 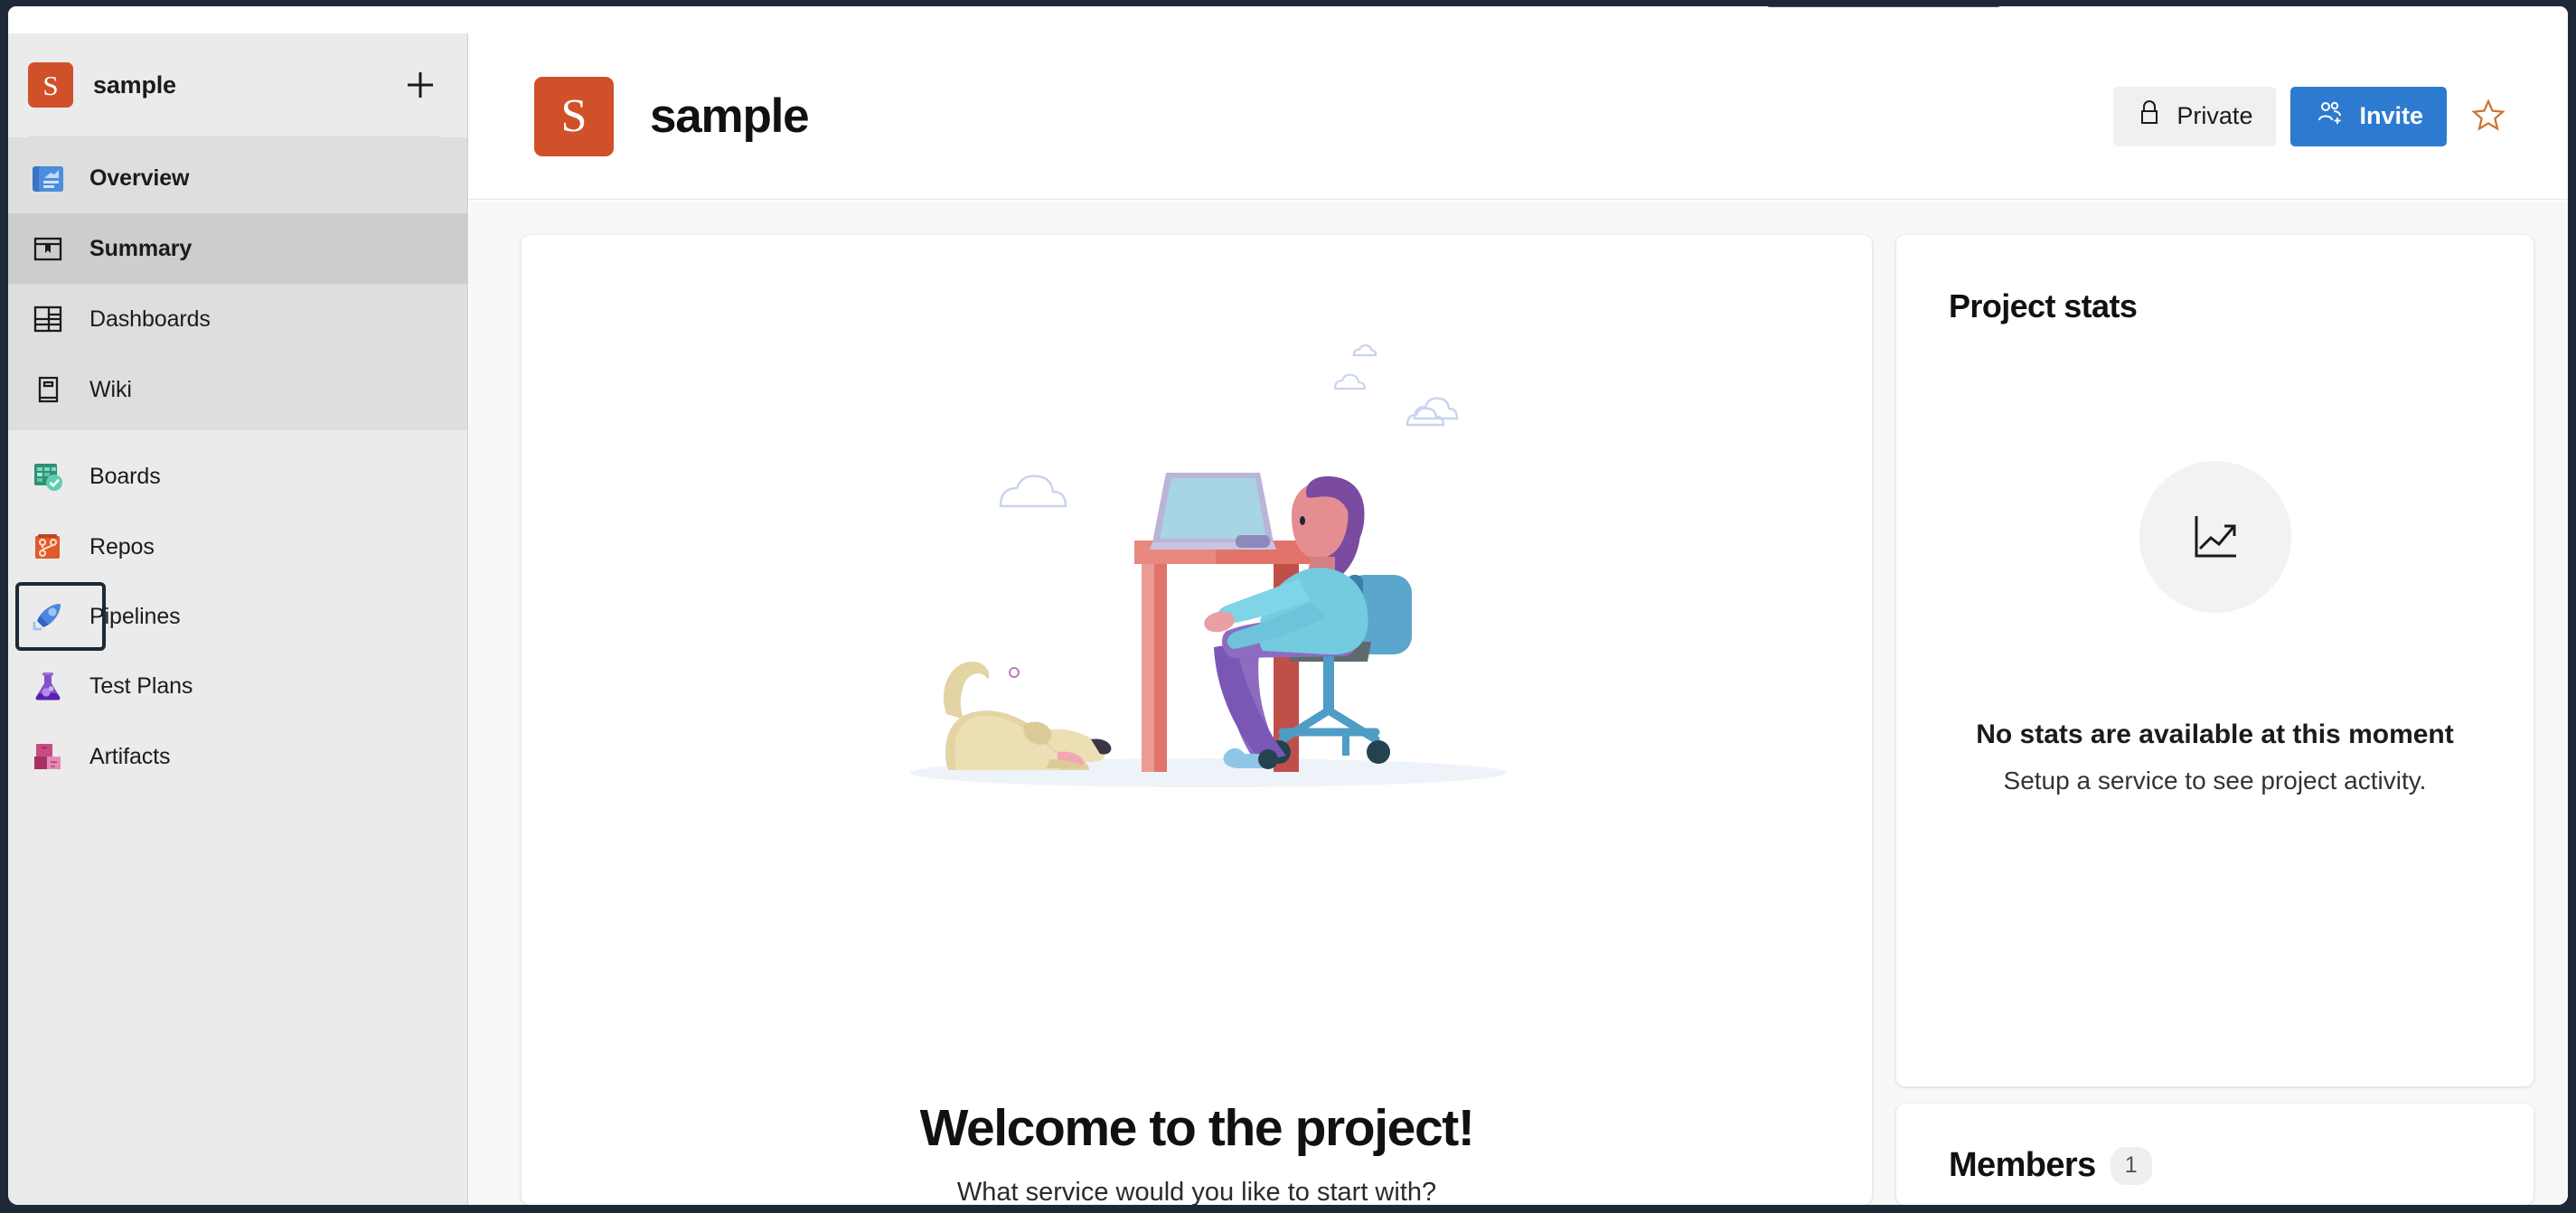 I want to click on project-header: S sample Private Invite, so click(x=1518, y=116).